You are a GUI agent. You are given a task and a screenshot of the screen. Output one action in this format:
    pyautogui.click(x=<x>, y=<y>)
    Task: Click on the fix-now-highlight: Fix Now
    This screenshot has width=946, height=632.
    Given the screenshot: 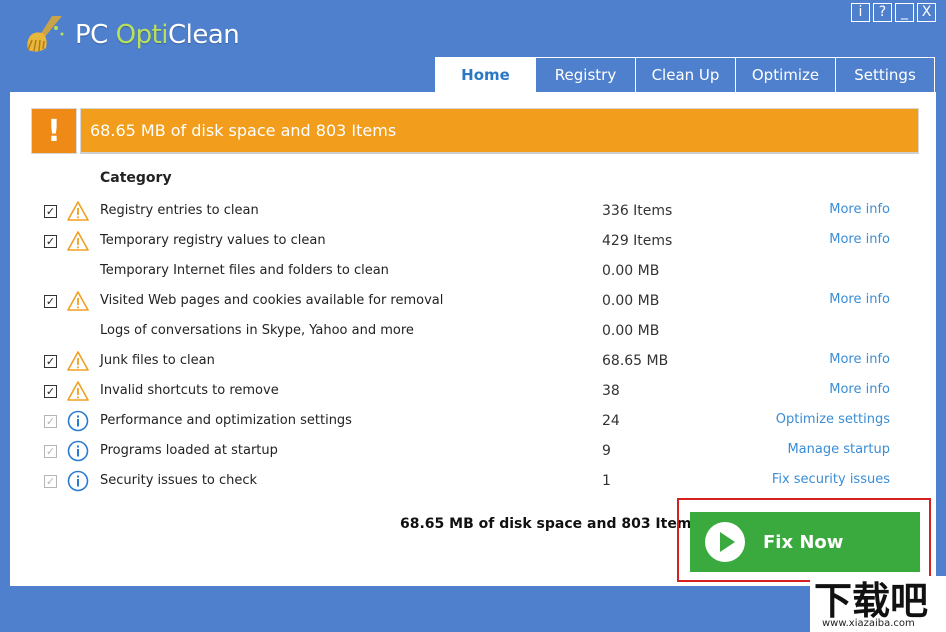 What is the action you would take?
    pyautogui.click(x=804, y=540)
    